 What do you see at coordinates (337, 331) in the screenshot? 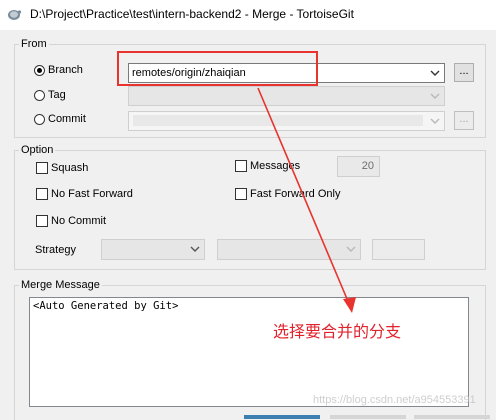
I see `annotation-text: 选择要合并的分支` at bounding box center [337, 331].